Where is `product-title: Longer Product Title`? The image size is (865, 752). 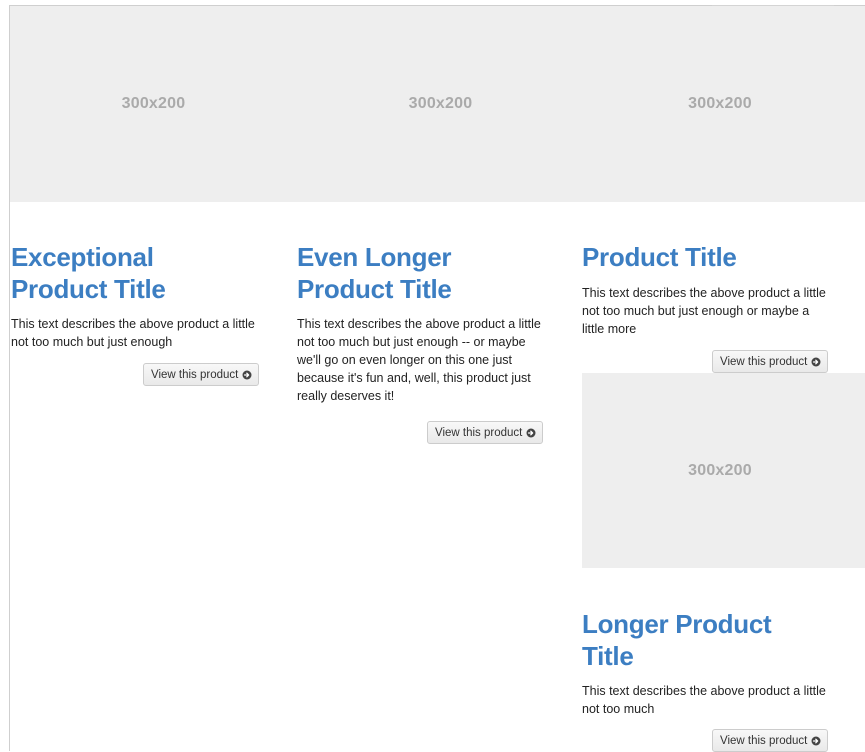
product-title: Longer Product Title is located at coordinates (677, 640).